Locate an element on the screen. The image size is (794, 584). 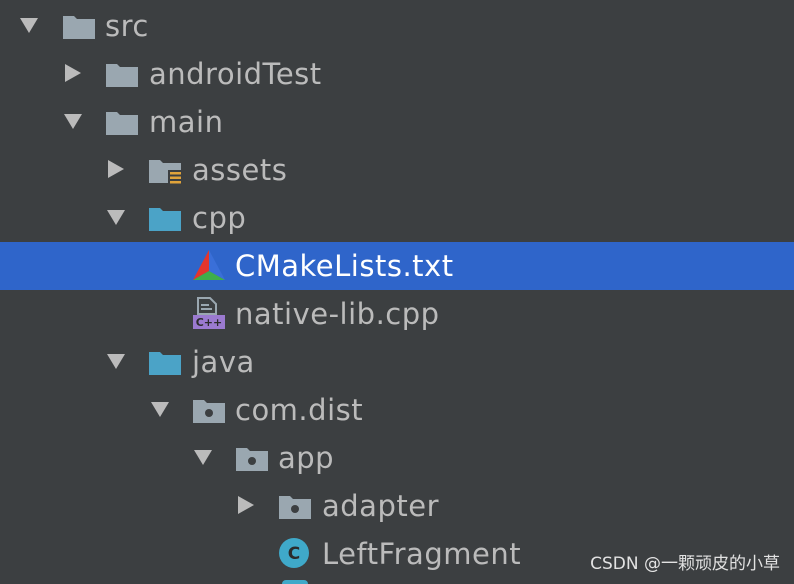
tree-item-cmakelists: CMakeLists.txt is located at coordinates (397, 266).